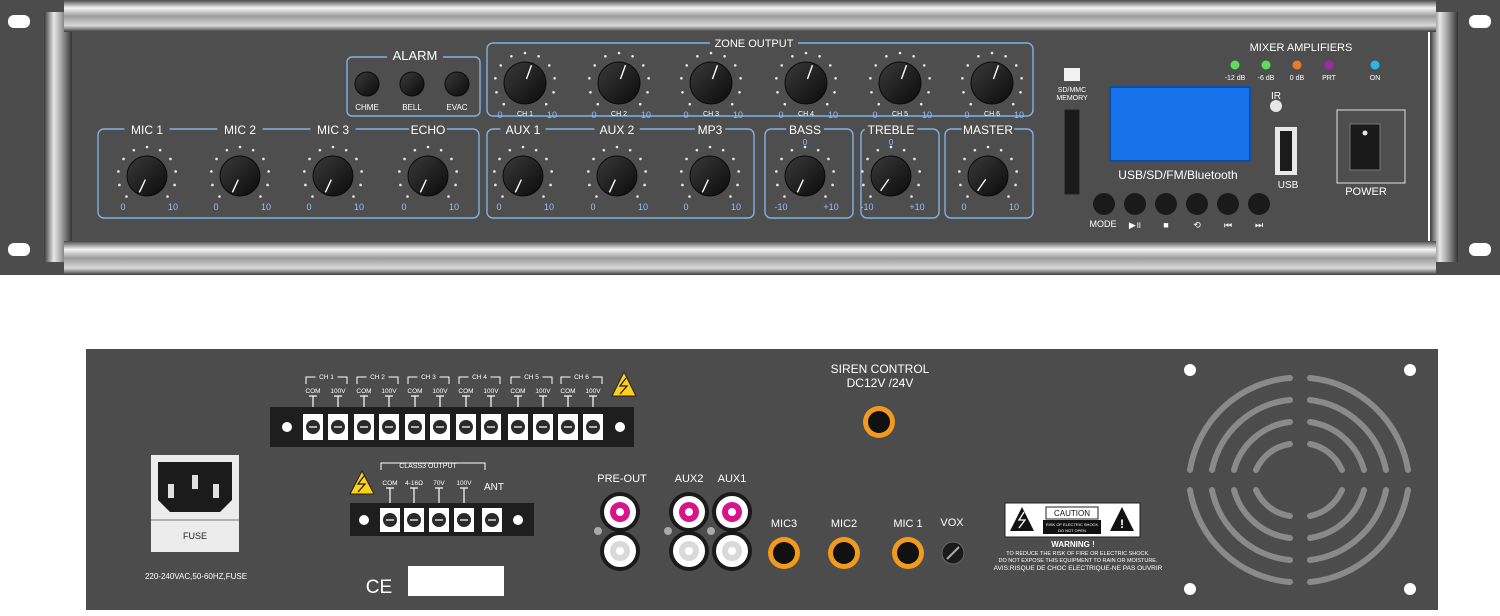  Describe the element at coordinates (1197, 225) in the screenshot. I see `repeat-icon: ⟲` at that location.